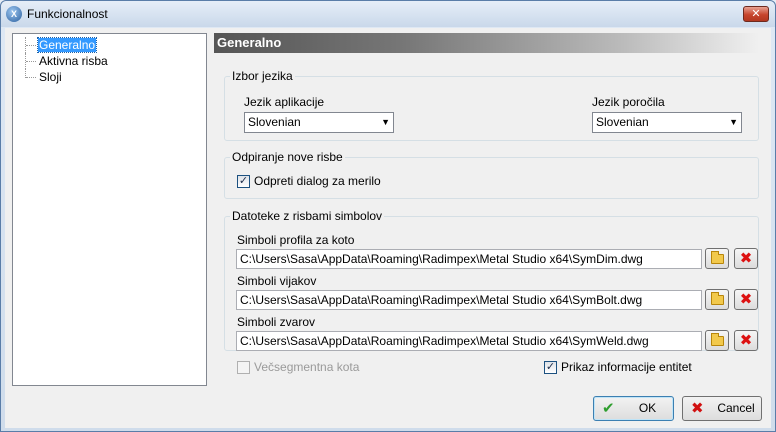 Image resolution: width=776 pixels, height=432 pixels. I want to click on checkmark-icon: ✔, so click(608, 408).